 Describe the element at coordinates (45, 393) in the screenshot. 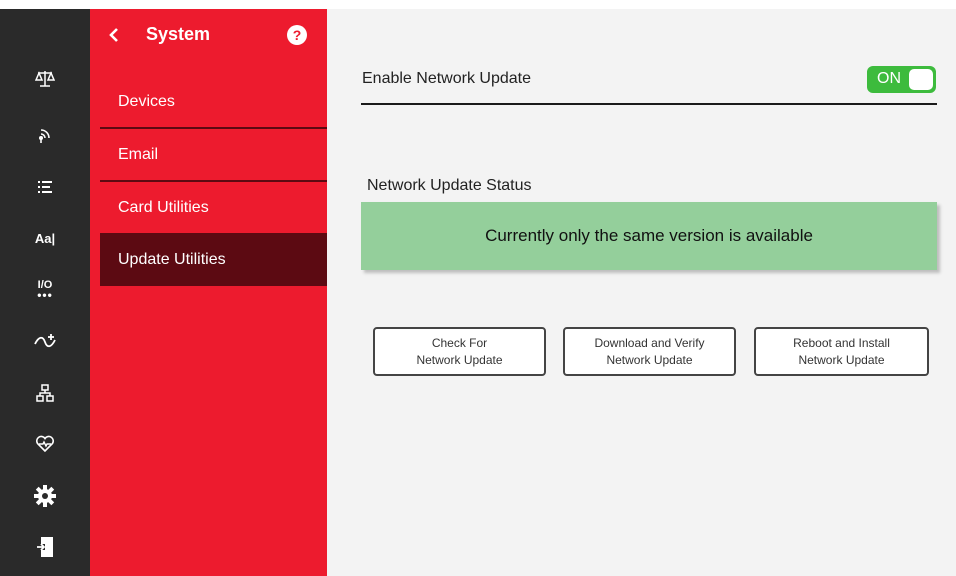

I see `network-icon` at that location.